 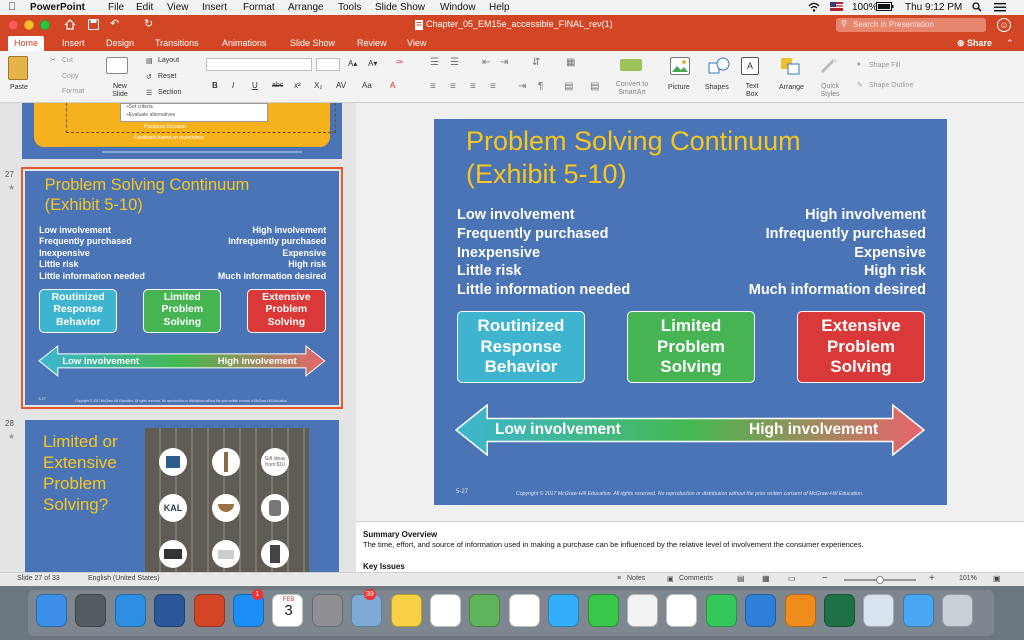 What do you see at coordinates (259, 7) in the screenshot?
I see `menu-format: Format` at bounding box center [259, 7].